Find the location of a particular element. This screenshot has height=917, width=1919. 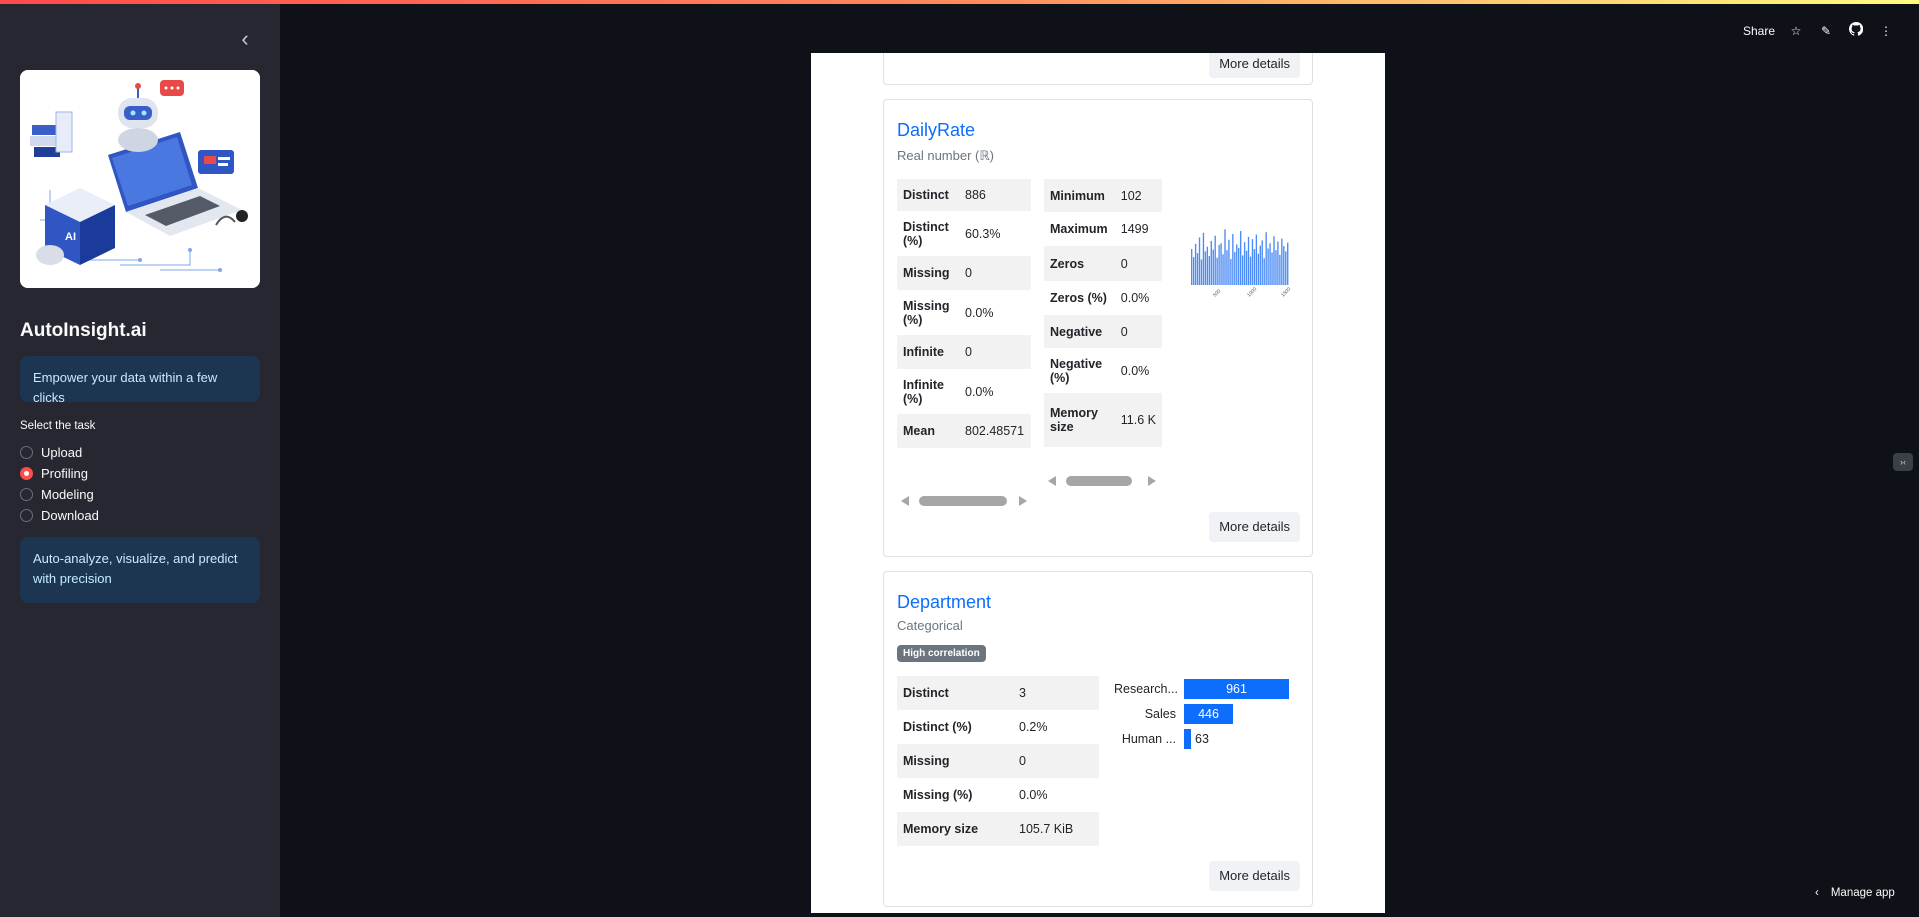

stats-row: Memory size 11.6 K is located at coordinates (1103, 420).